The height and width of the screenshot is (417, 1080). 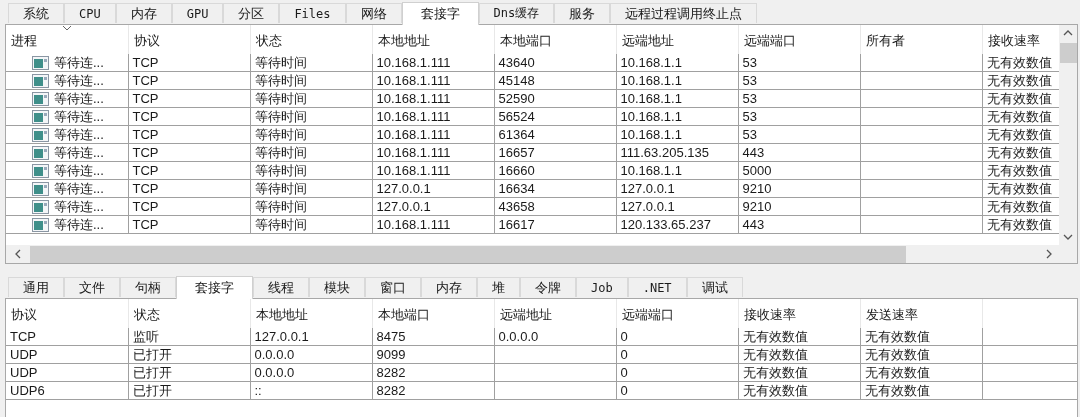 I want to click on tab: Files, so click(x=312, y=13).